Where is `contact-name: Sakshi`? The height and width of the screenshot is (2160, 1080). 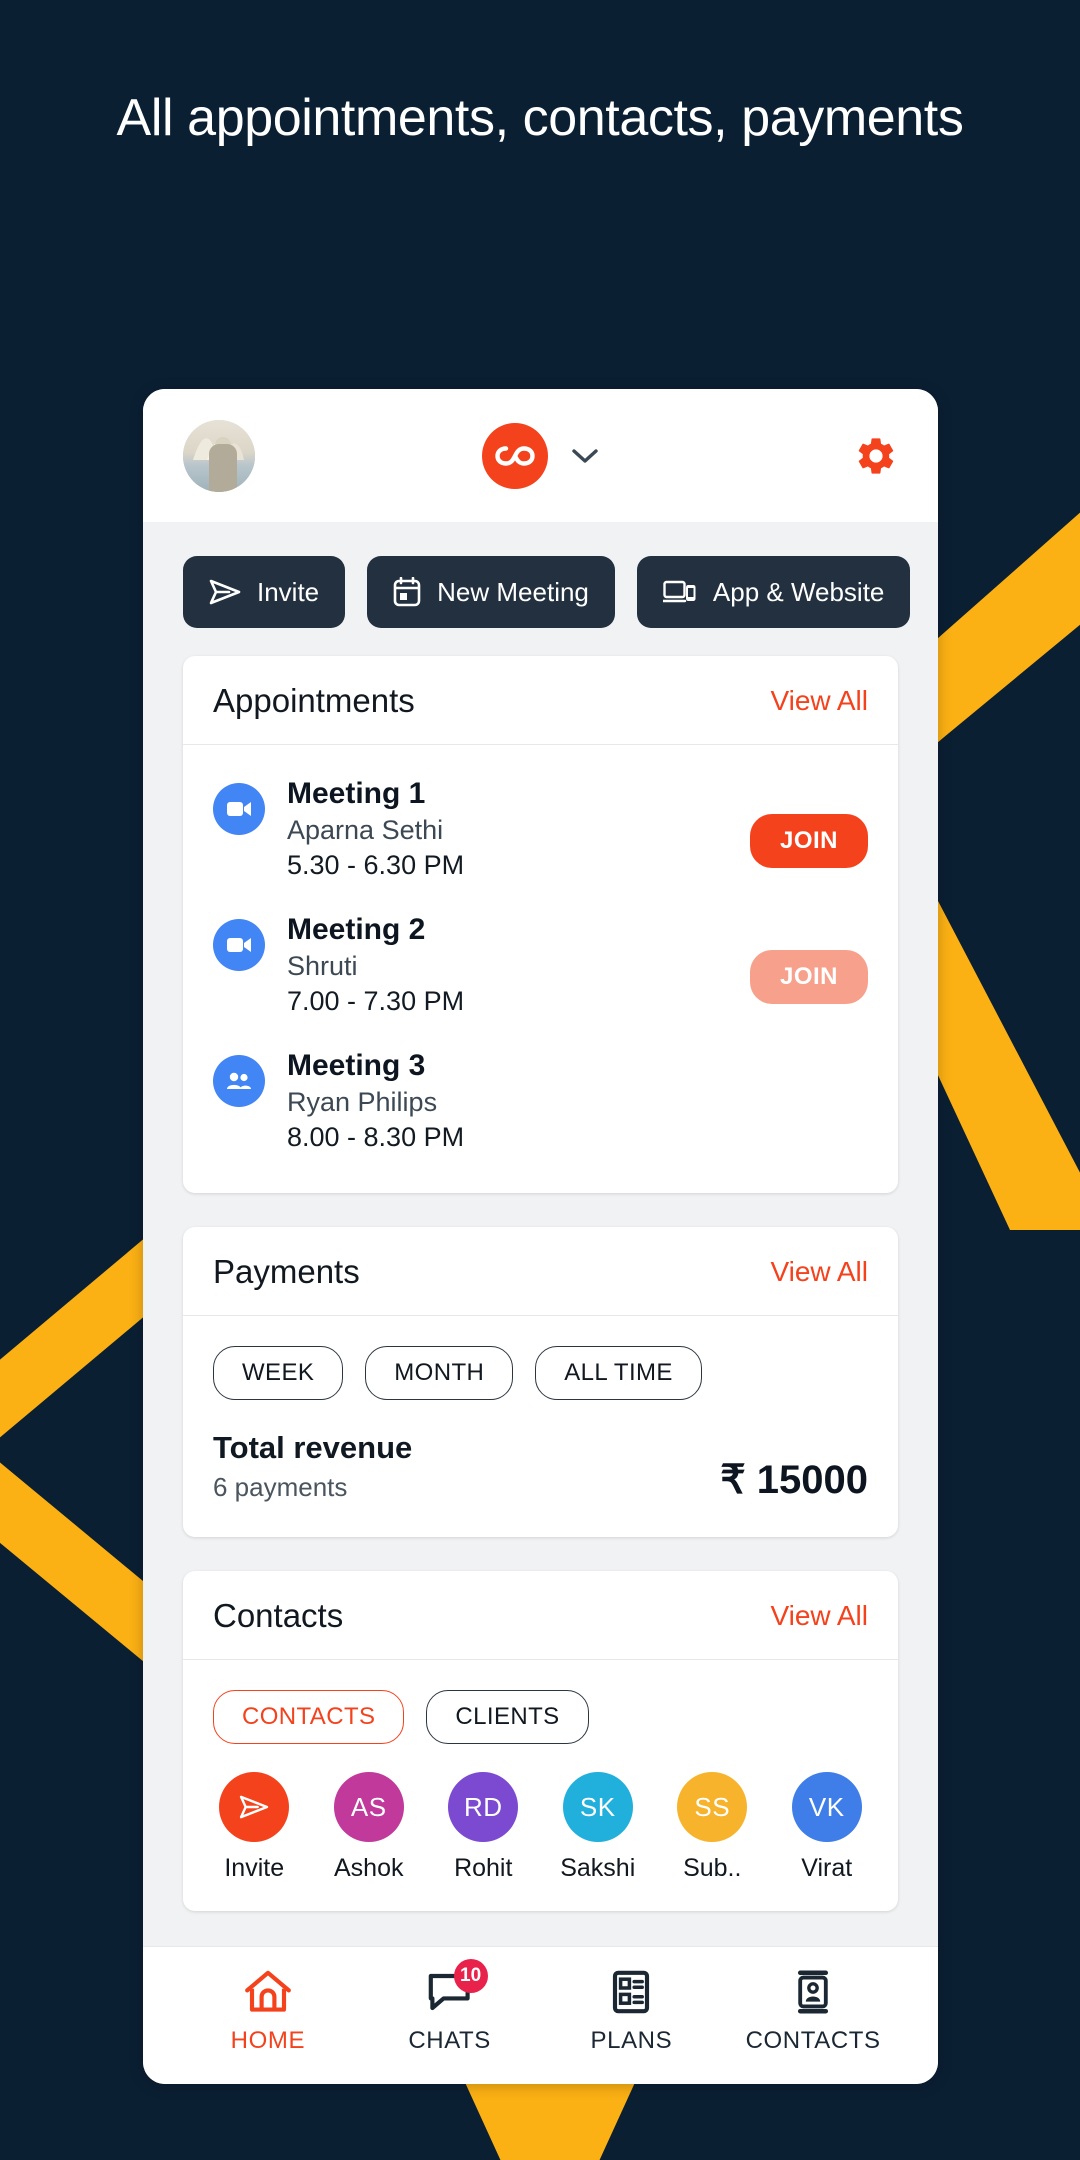
contact-name: Sakshi is located at coordinates (598, 1868).